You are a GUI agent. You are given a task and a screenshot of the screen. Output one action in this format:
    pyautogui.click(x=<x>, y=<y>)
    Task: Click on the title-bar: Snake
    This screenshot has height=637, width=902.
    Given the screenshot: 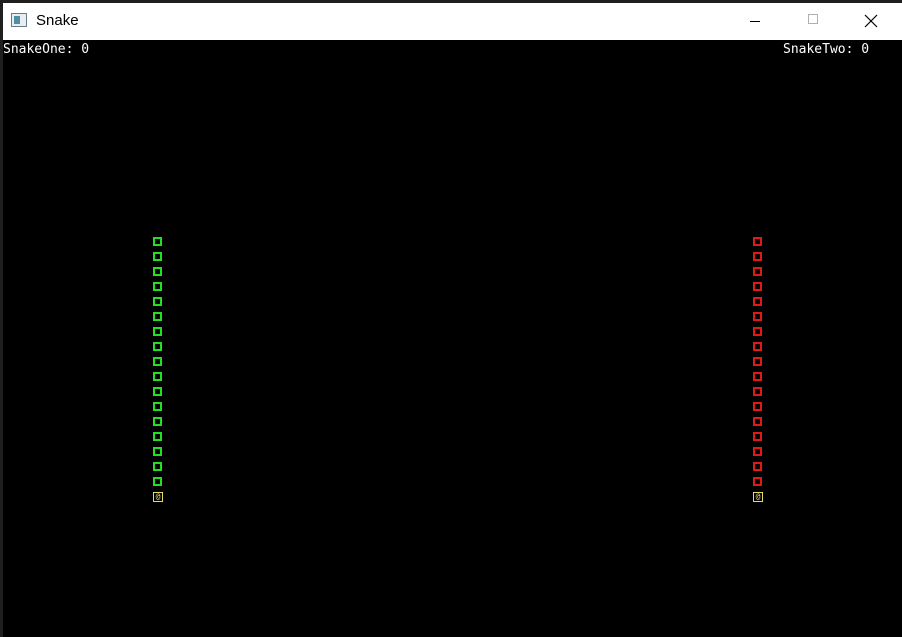 What is the action you would take?
    pyautogui.click(x=452, y=21)
    